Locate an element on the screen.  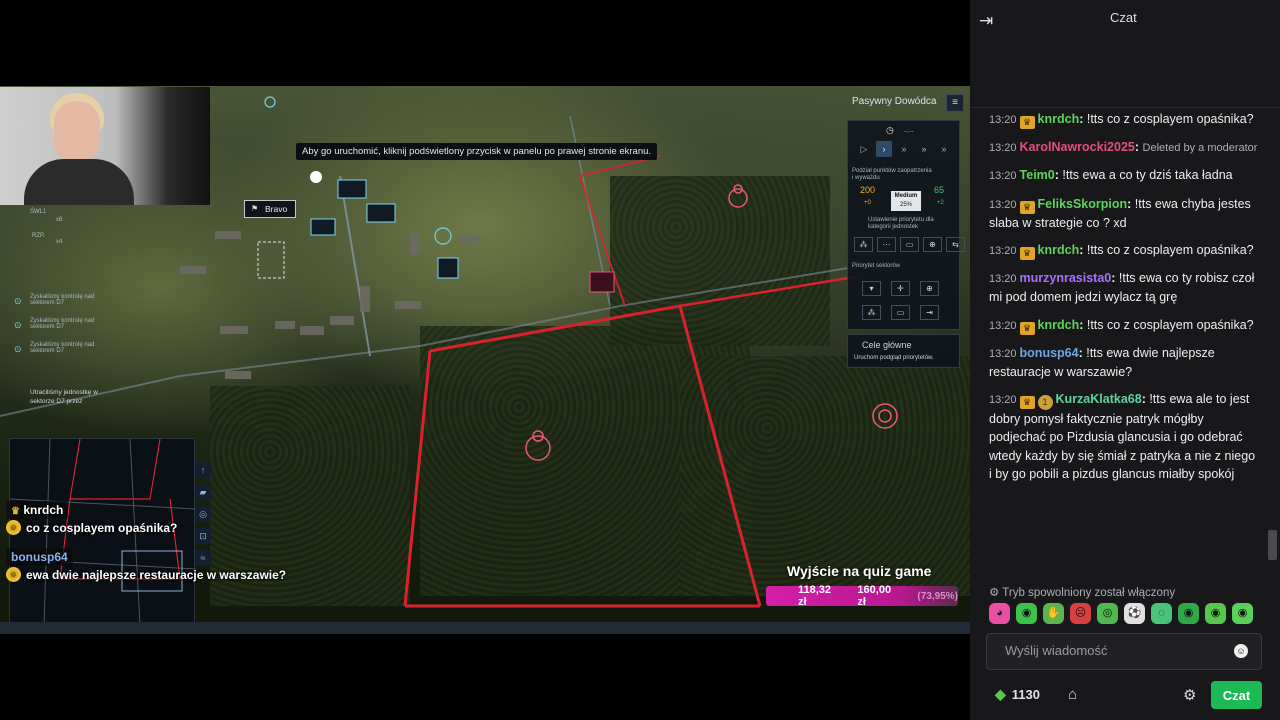
sector-in-button: ⁂ is located at coordinates (871, 312).